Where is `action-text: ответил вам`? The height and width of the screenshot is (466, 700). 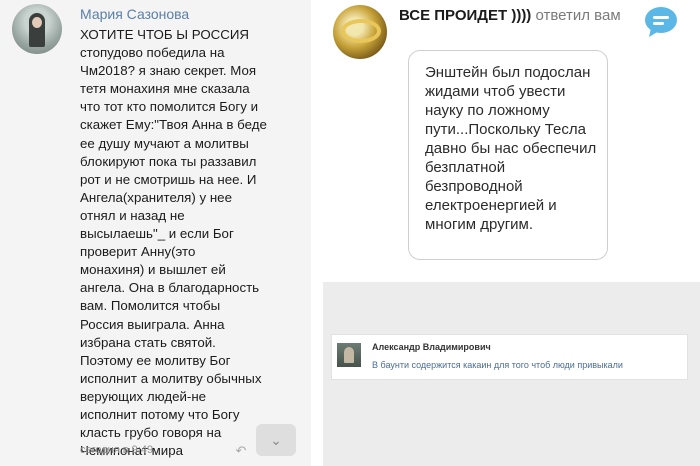
action-text: ответил вам is located at coordinates (578, 15).